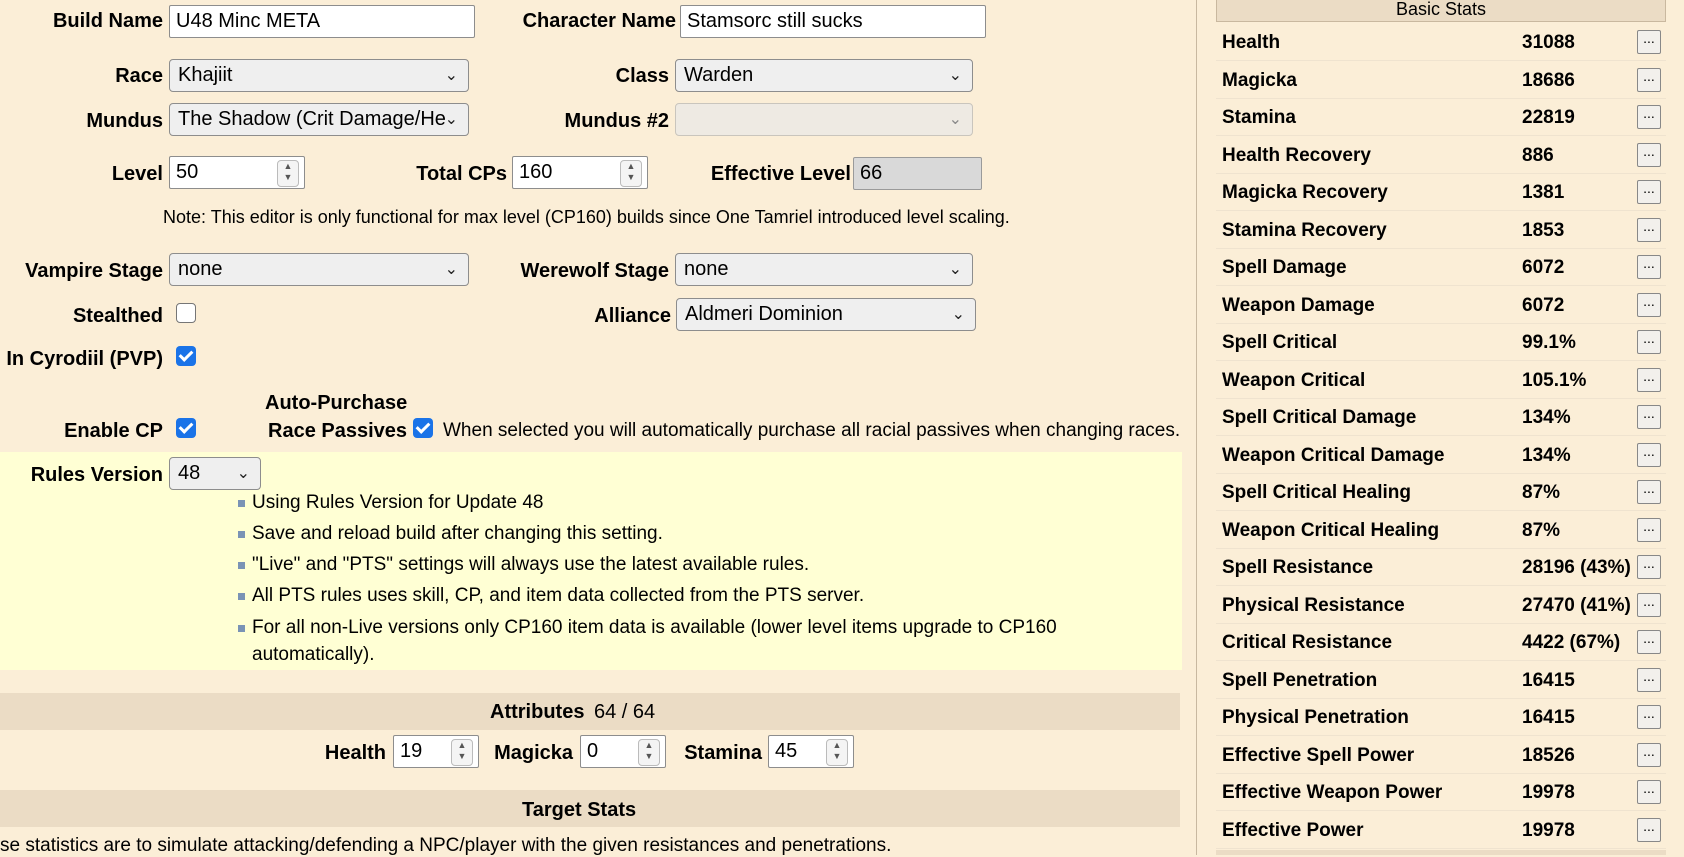 Image resolution: width=1684 pixels, height=857 pixels. What do you see at coordinates (1548, 755) in the screenshot?
I see `stat-value: 18526` at bounding box center [1548, 755].